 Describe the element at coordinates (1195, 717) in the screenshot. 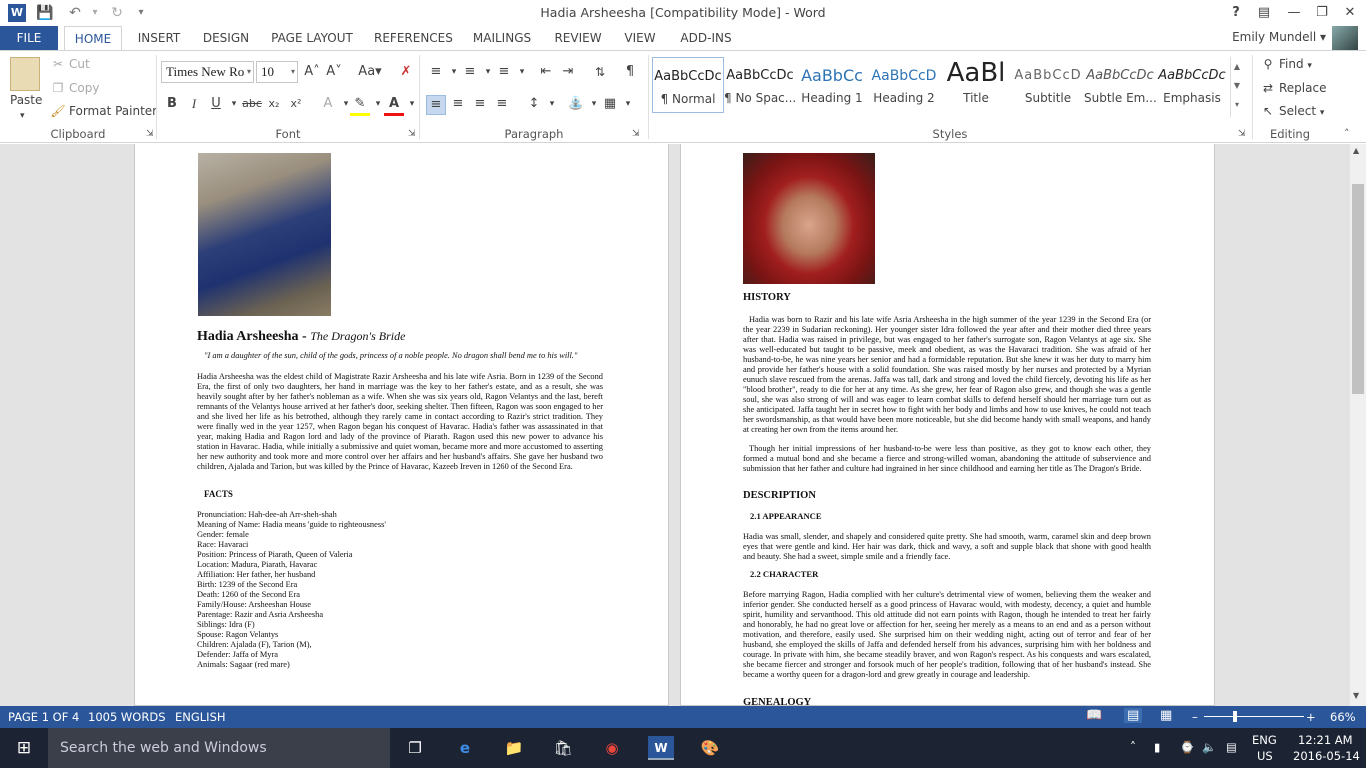

I see `zoom-out-icon: –` at that location.